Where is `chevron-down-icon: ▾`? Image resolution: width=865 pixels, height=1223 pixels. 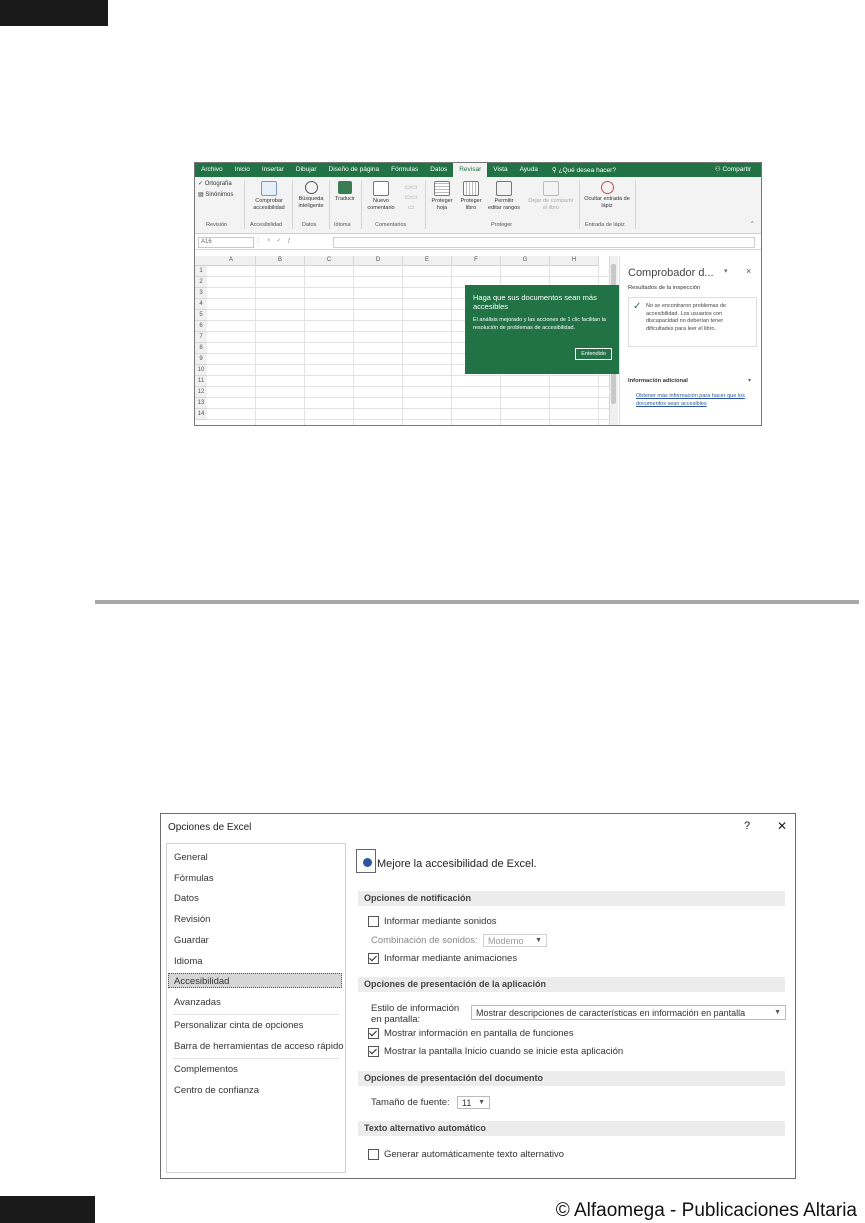
chevron-down-icon: ▾ is located at coordinates (749, 381).